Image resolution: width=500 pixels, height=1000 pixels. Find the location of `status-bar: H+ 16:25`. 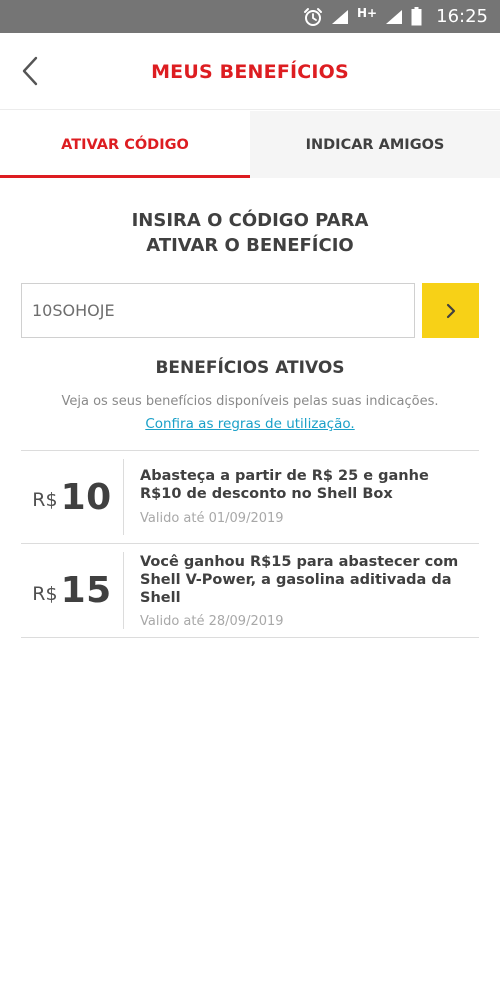

status-bar: H+ 16:25 is located at coordinates (250, 16).